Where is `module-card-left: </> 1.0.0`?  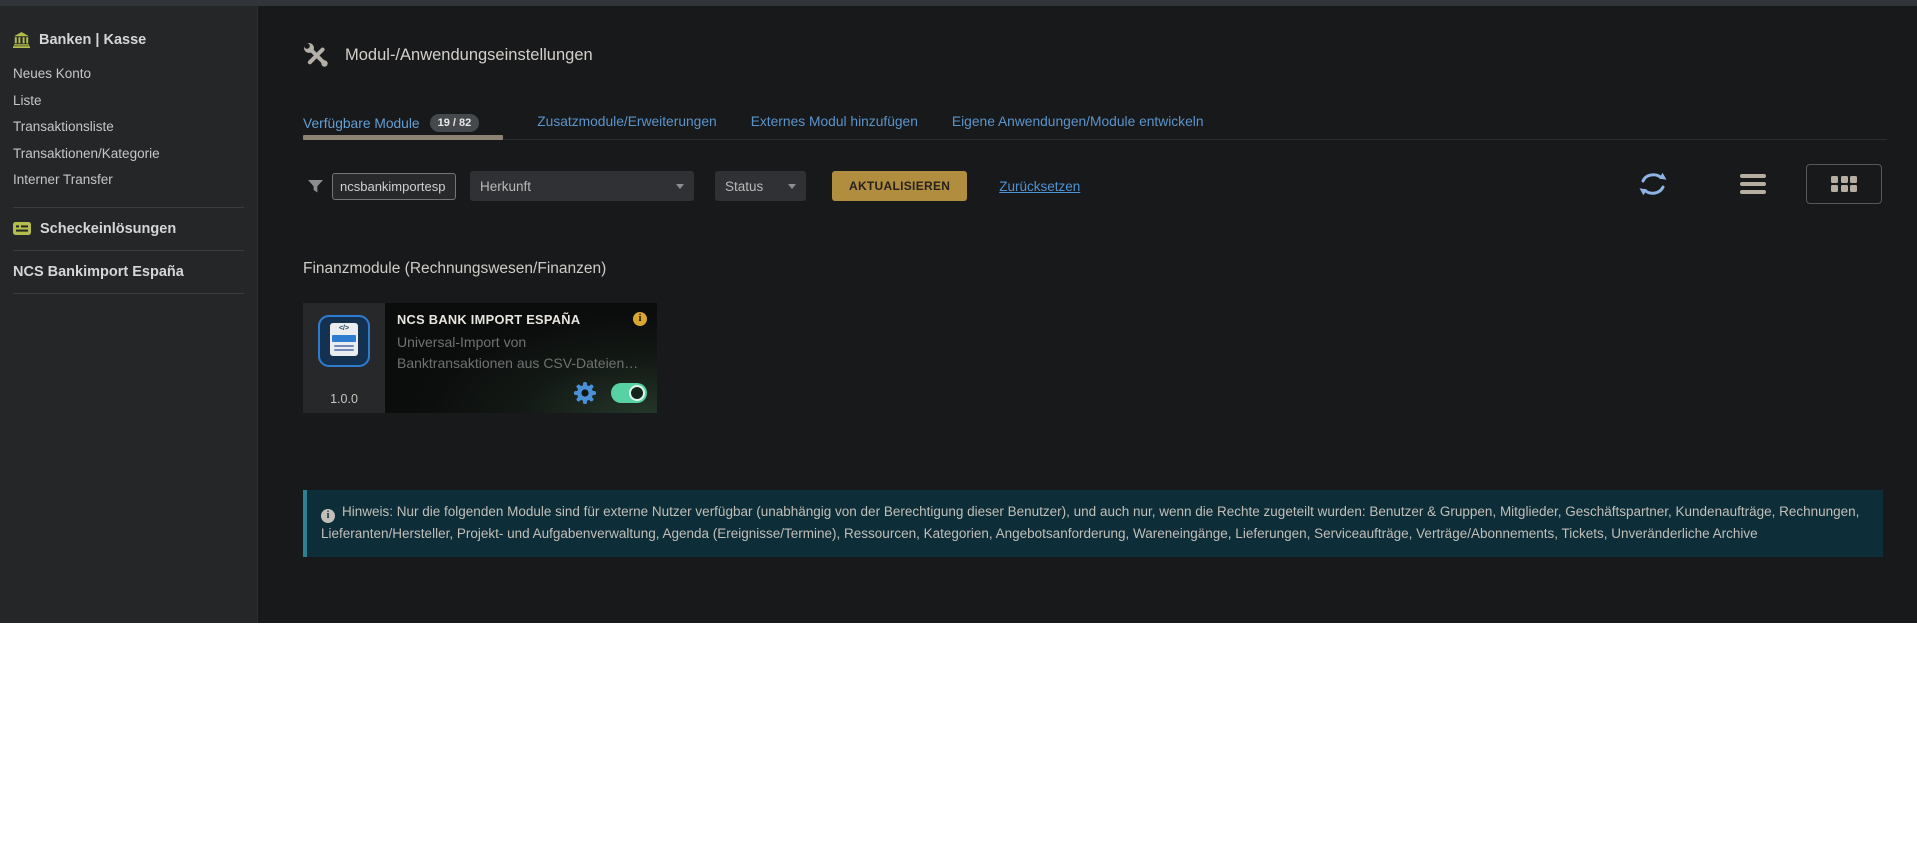 module-card-left: </> 1.0.0 is located at coordinates (344, 358).